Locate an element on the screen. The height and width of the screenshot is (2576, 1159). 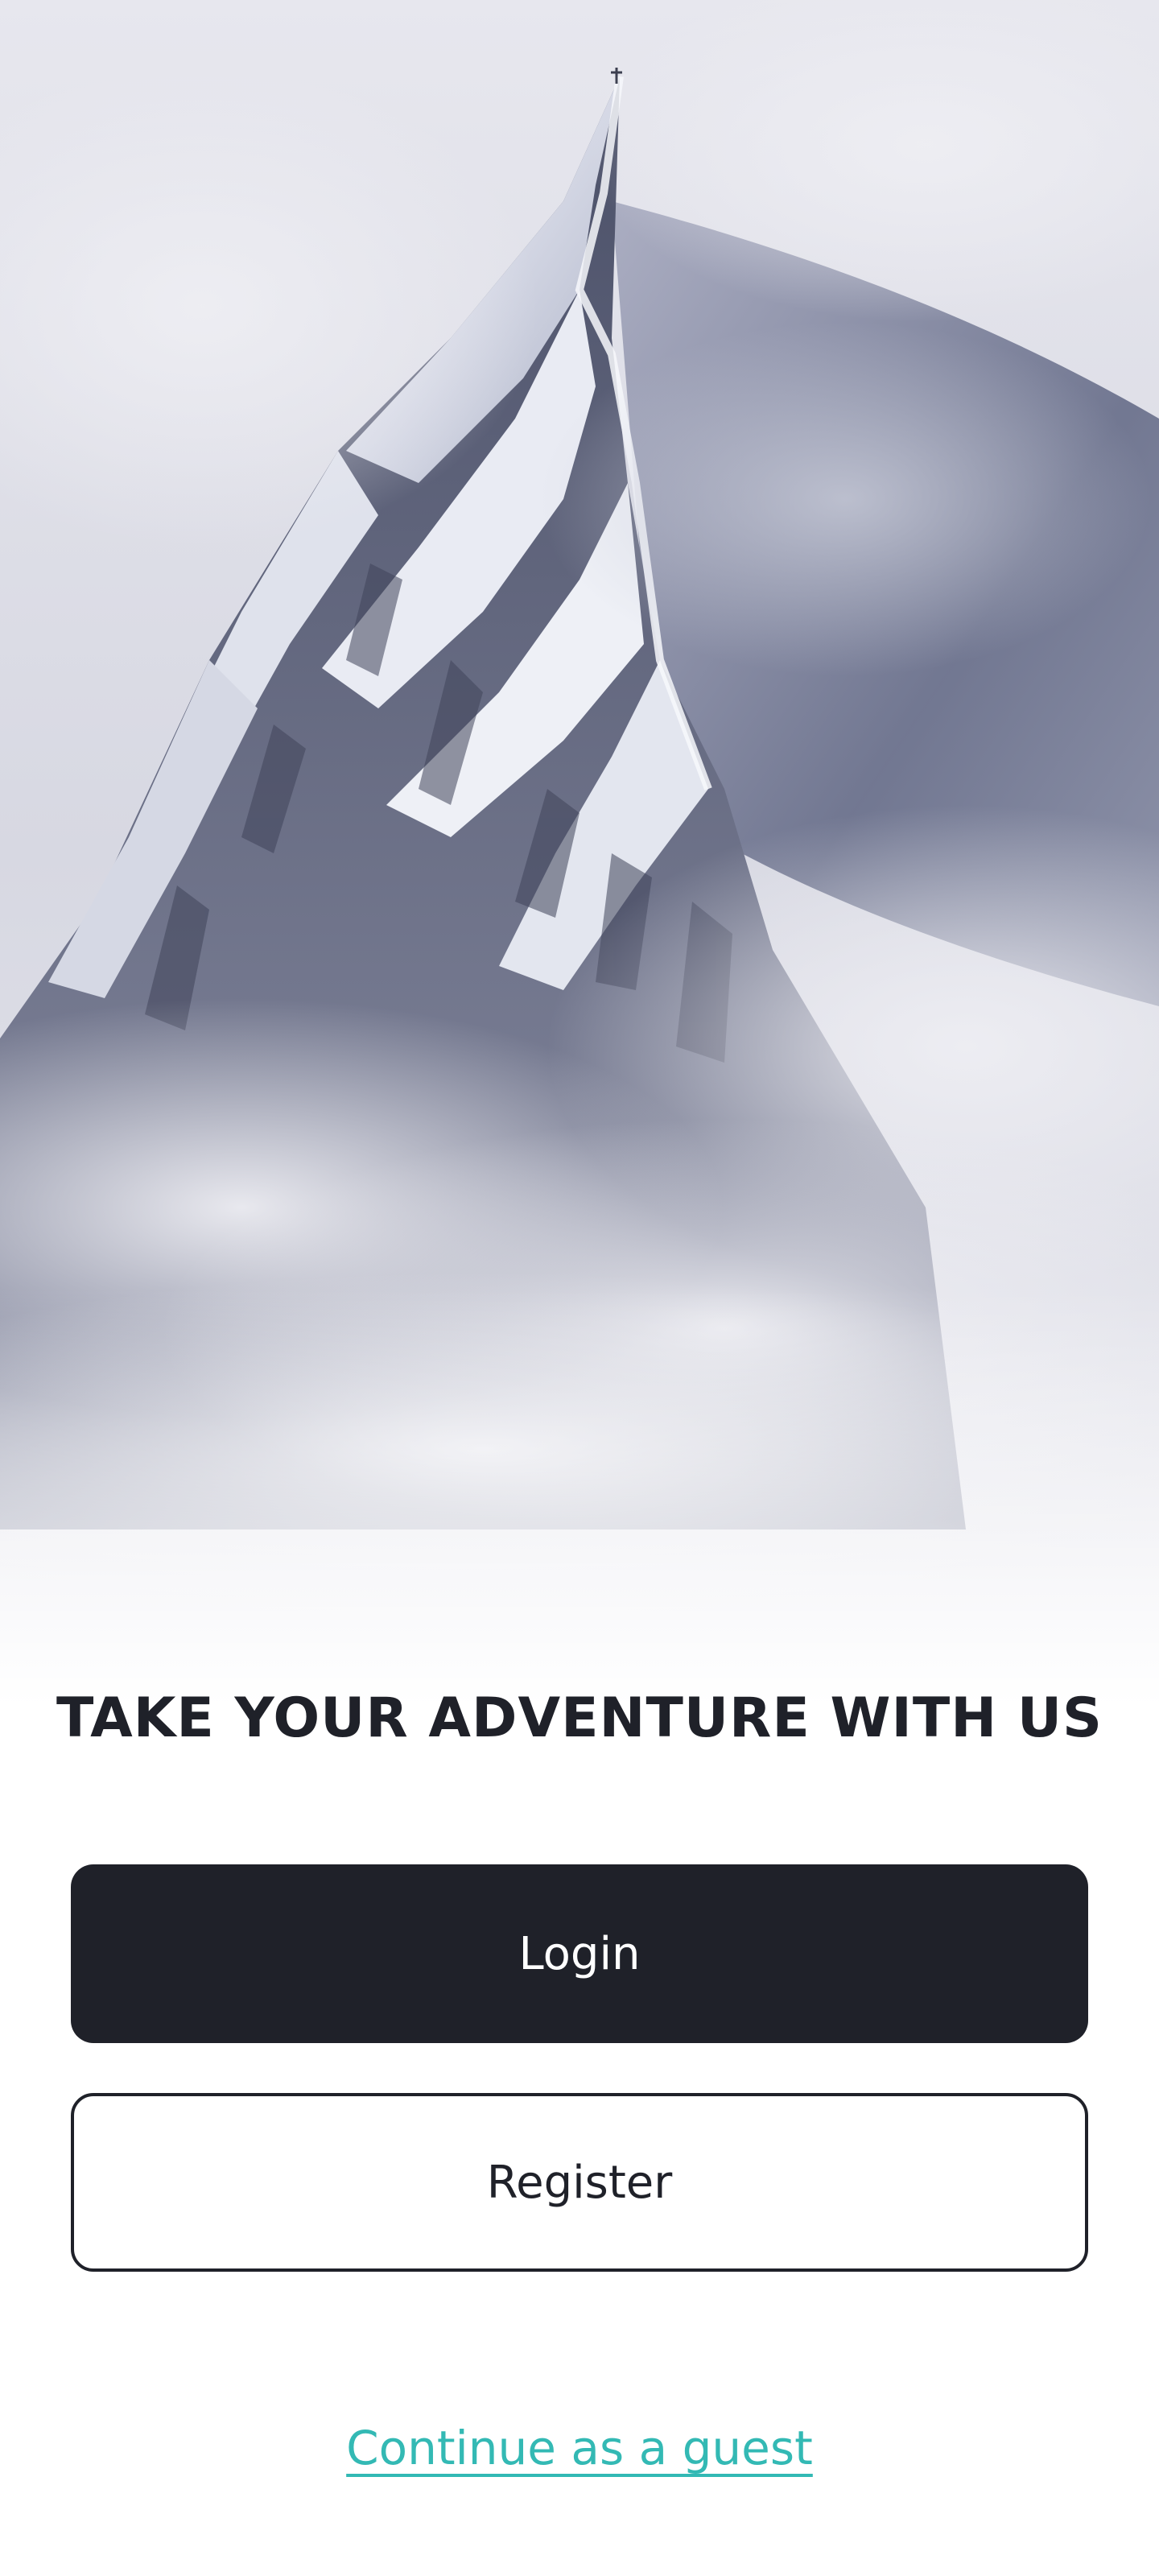
register-button: Register is located at coordinates (579, 2182).